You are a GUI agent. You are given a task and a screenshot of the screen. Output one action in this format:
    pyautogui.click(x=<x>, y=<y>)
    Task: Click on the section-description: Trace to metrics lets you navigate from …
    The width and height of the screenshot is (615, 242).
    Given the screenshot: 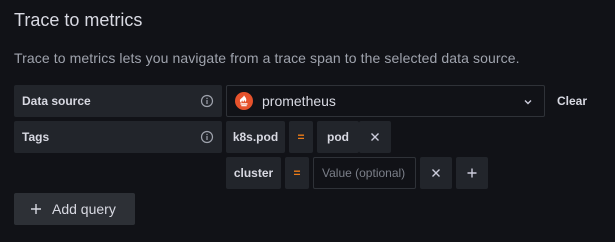 What is the action you would take?
    pyautogui.click(x=267, y=58)
    